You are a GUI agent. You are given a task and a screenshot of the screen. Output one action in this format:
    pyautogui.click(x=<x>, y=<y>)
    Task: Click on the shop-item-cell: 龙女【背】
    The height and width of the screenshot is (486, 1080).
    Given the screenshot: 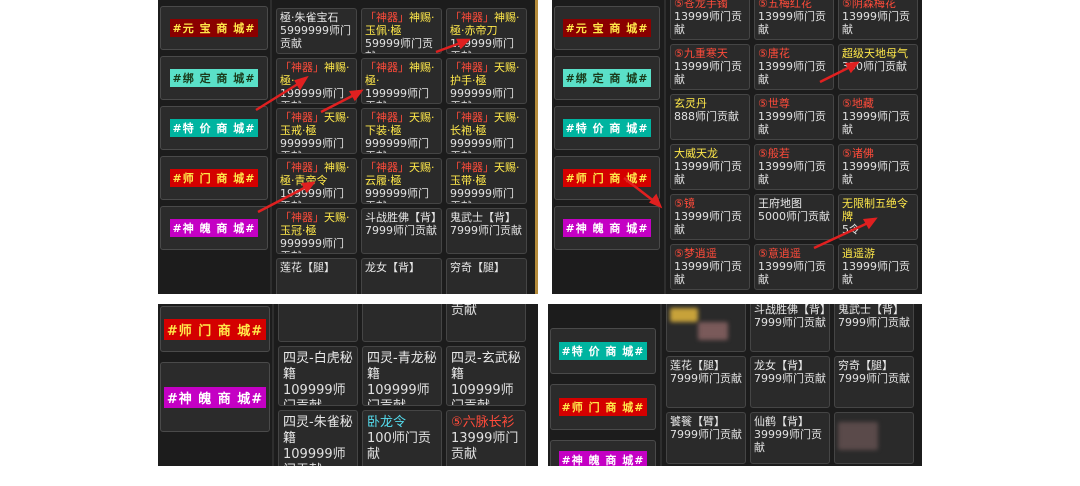 What is the action you would take?
    pyautogui.click(x=401, y=276)
    